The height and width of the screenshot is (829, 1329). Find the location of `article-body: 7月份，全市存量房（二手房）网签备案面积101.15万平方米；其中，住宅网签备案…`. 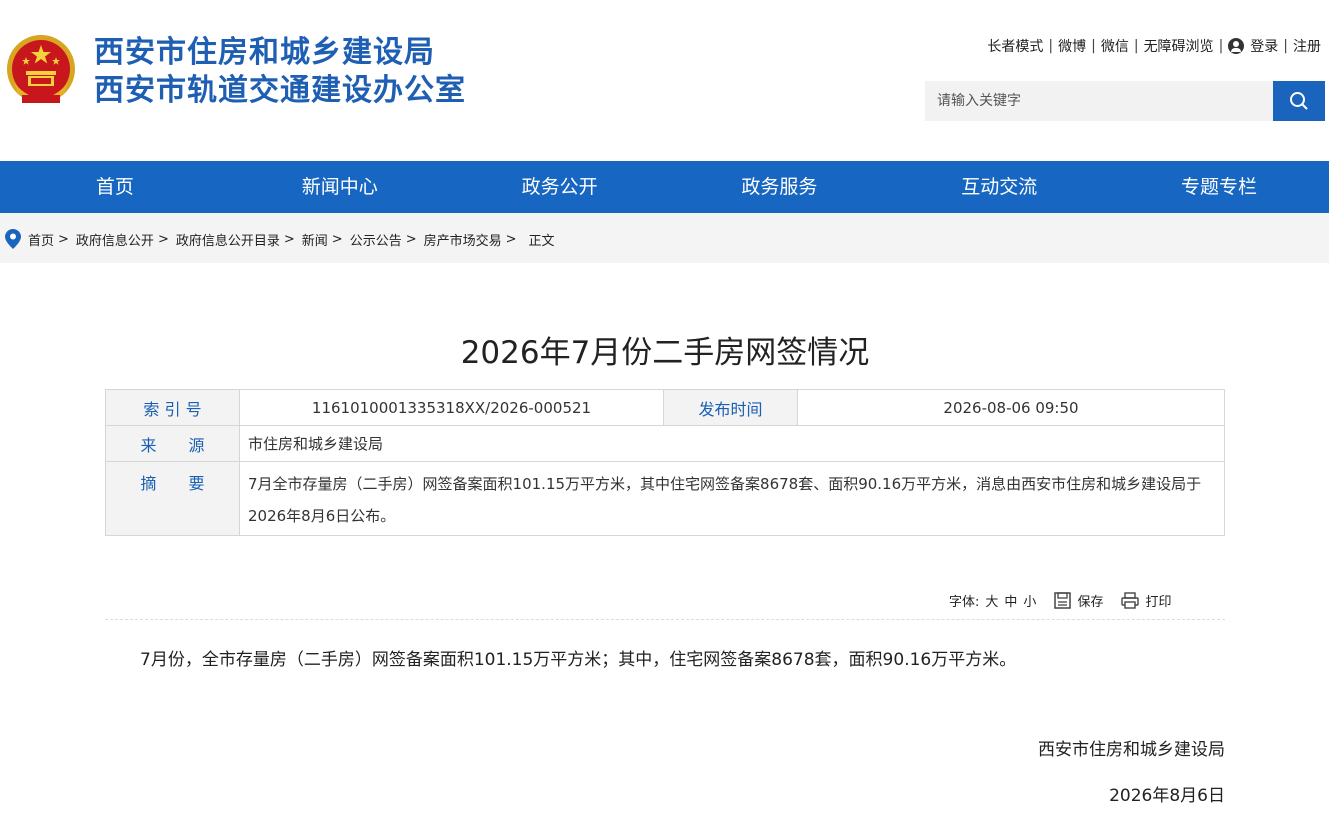

article-body: 7月份，全市存量房（二手房）网签备案面积101.15万平方米；其中，住宅网签备案… is located at coordinates (578, 660).